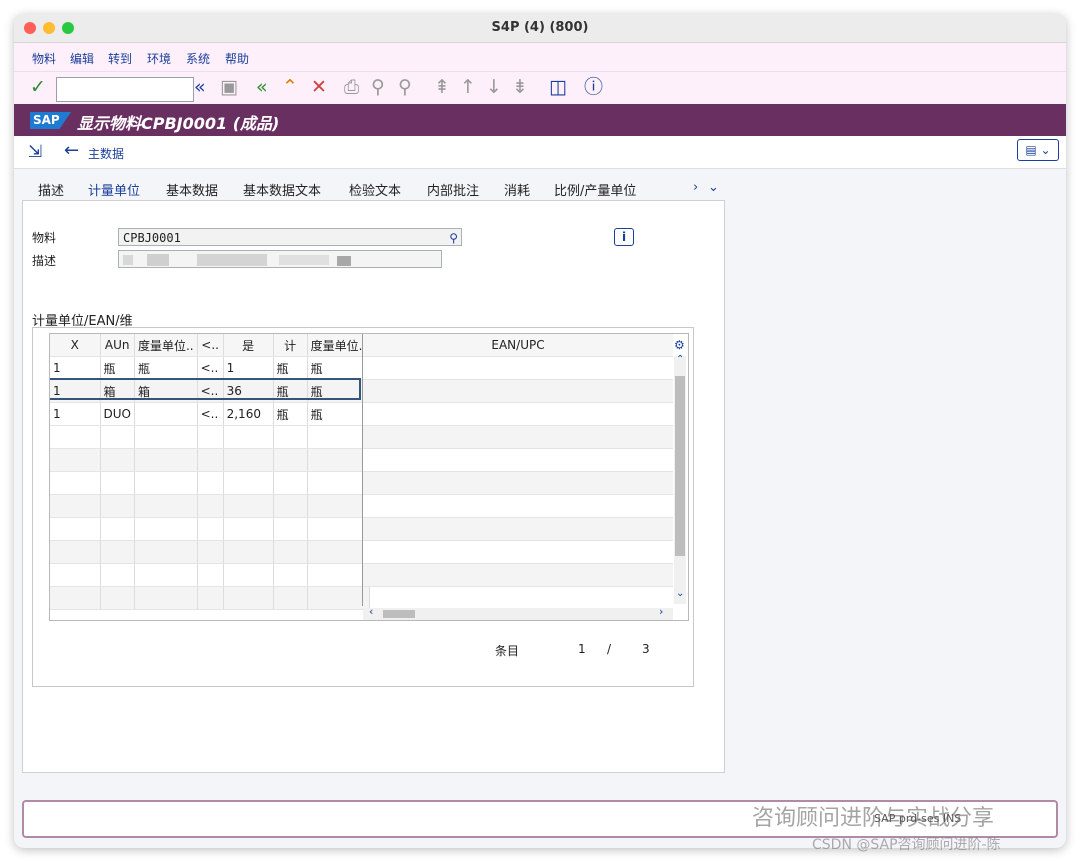 The height and width of the screenshot is (861, 1080). I want to click on vertical-scrollbar: ⌃ ⌄, so click(680, 479).